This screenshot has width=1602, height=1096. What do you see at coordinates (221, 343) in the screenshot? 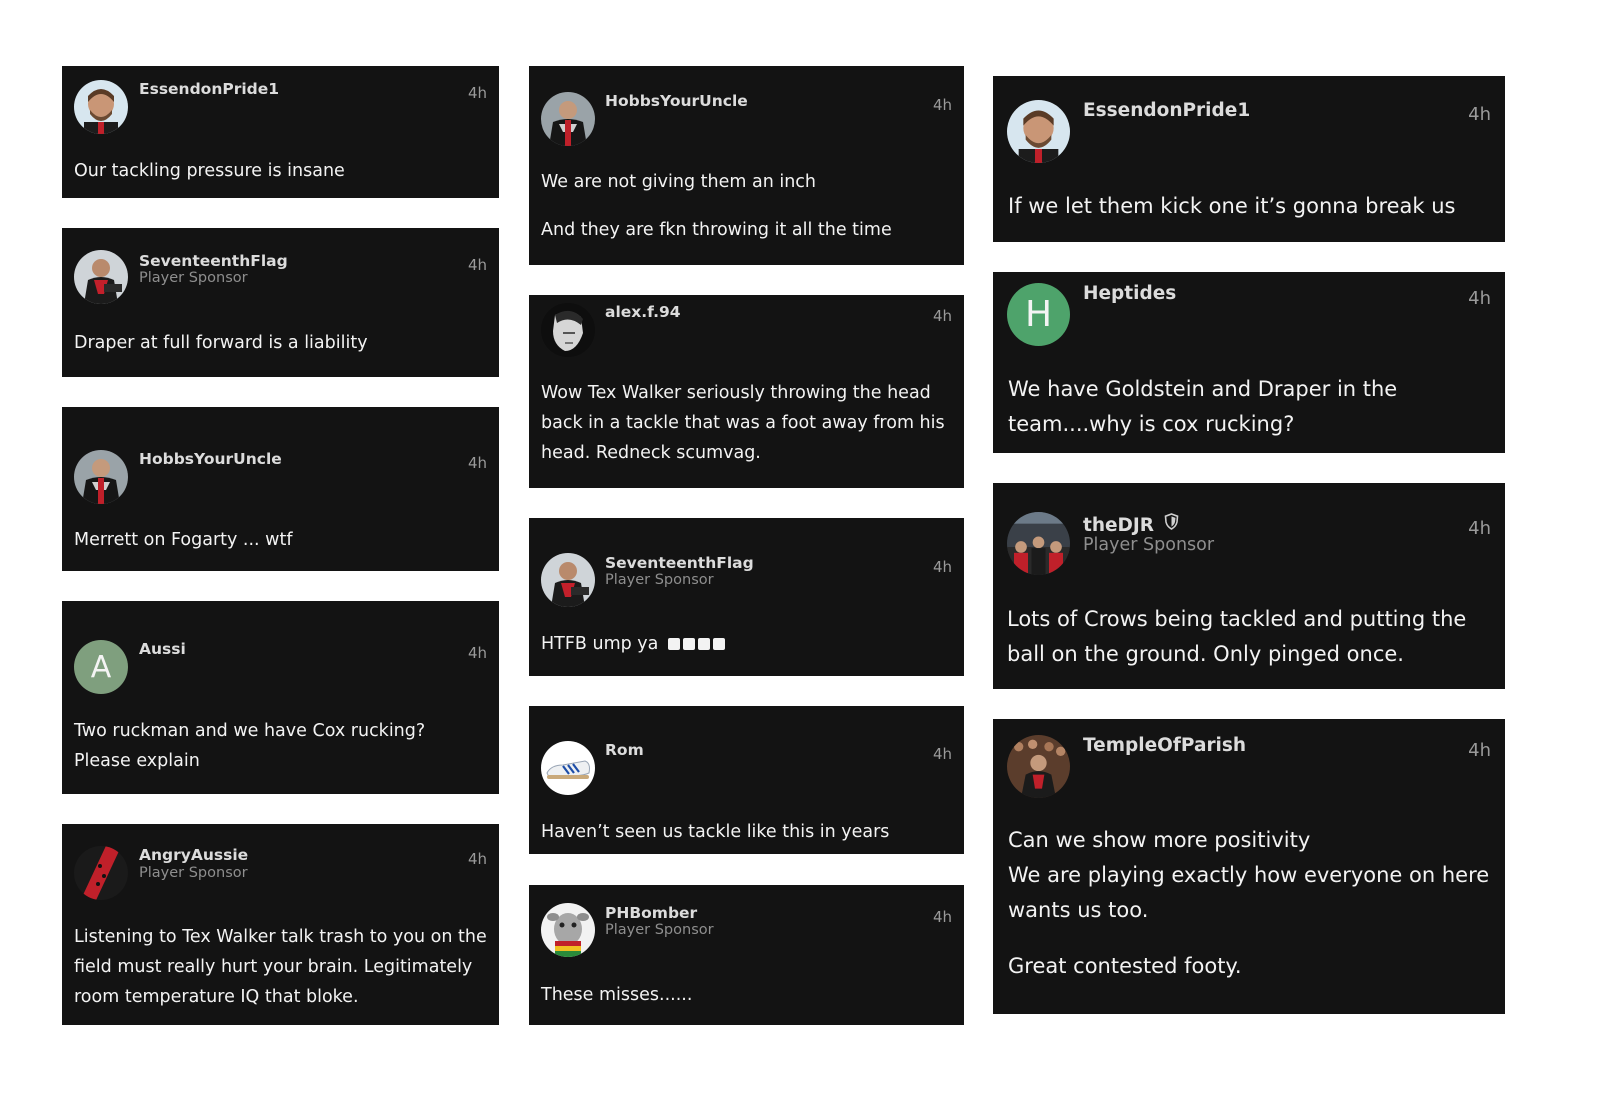
I see `post-text: Draper at full forward is a liability` at bounding box center [221, 343].